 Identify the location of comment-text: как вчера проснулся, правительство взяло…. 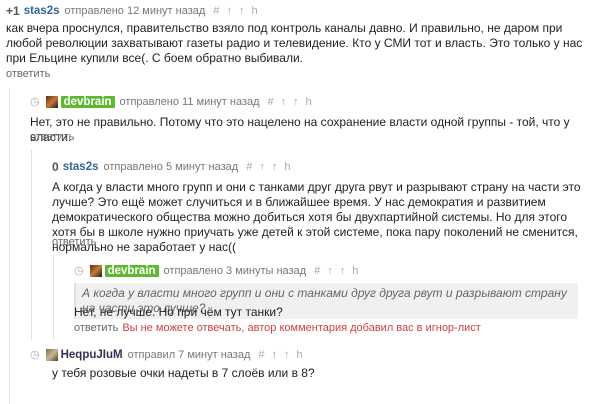
(294, 43).